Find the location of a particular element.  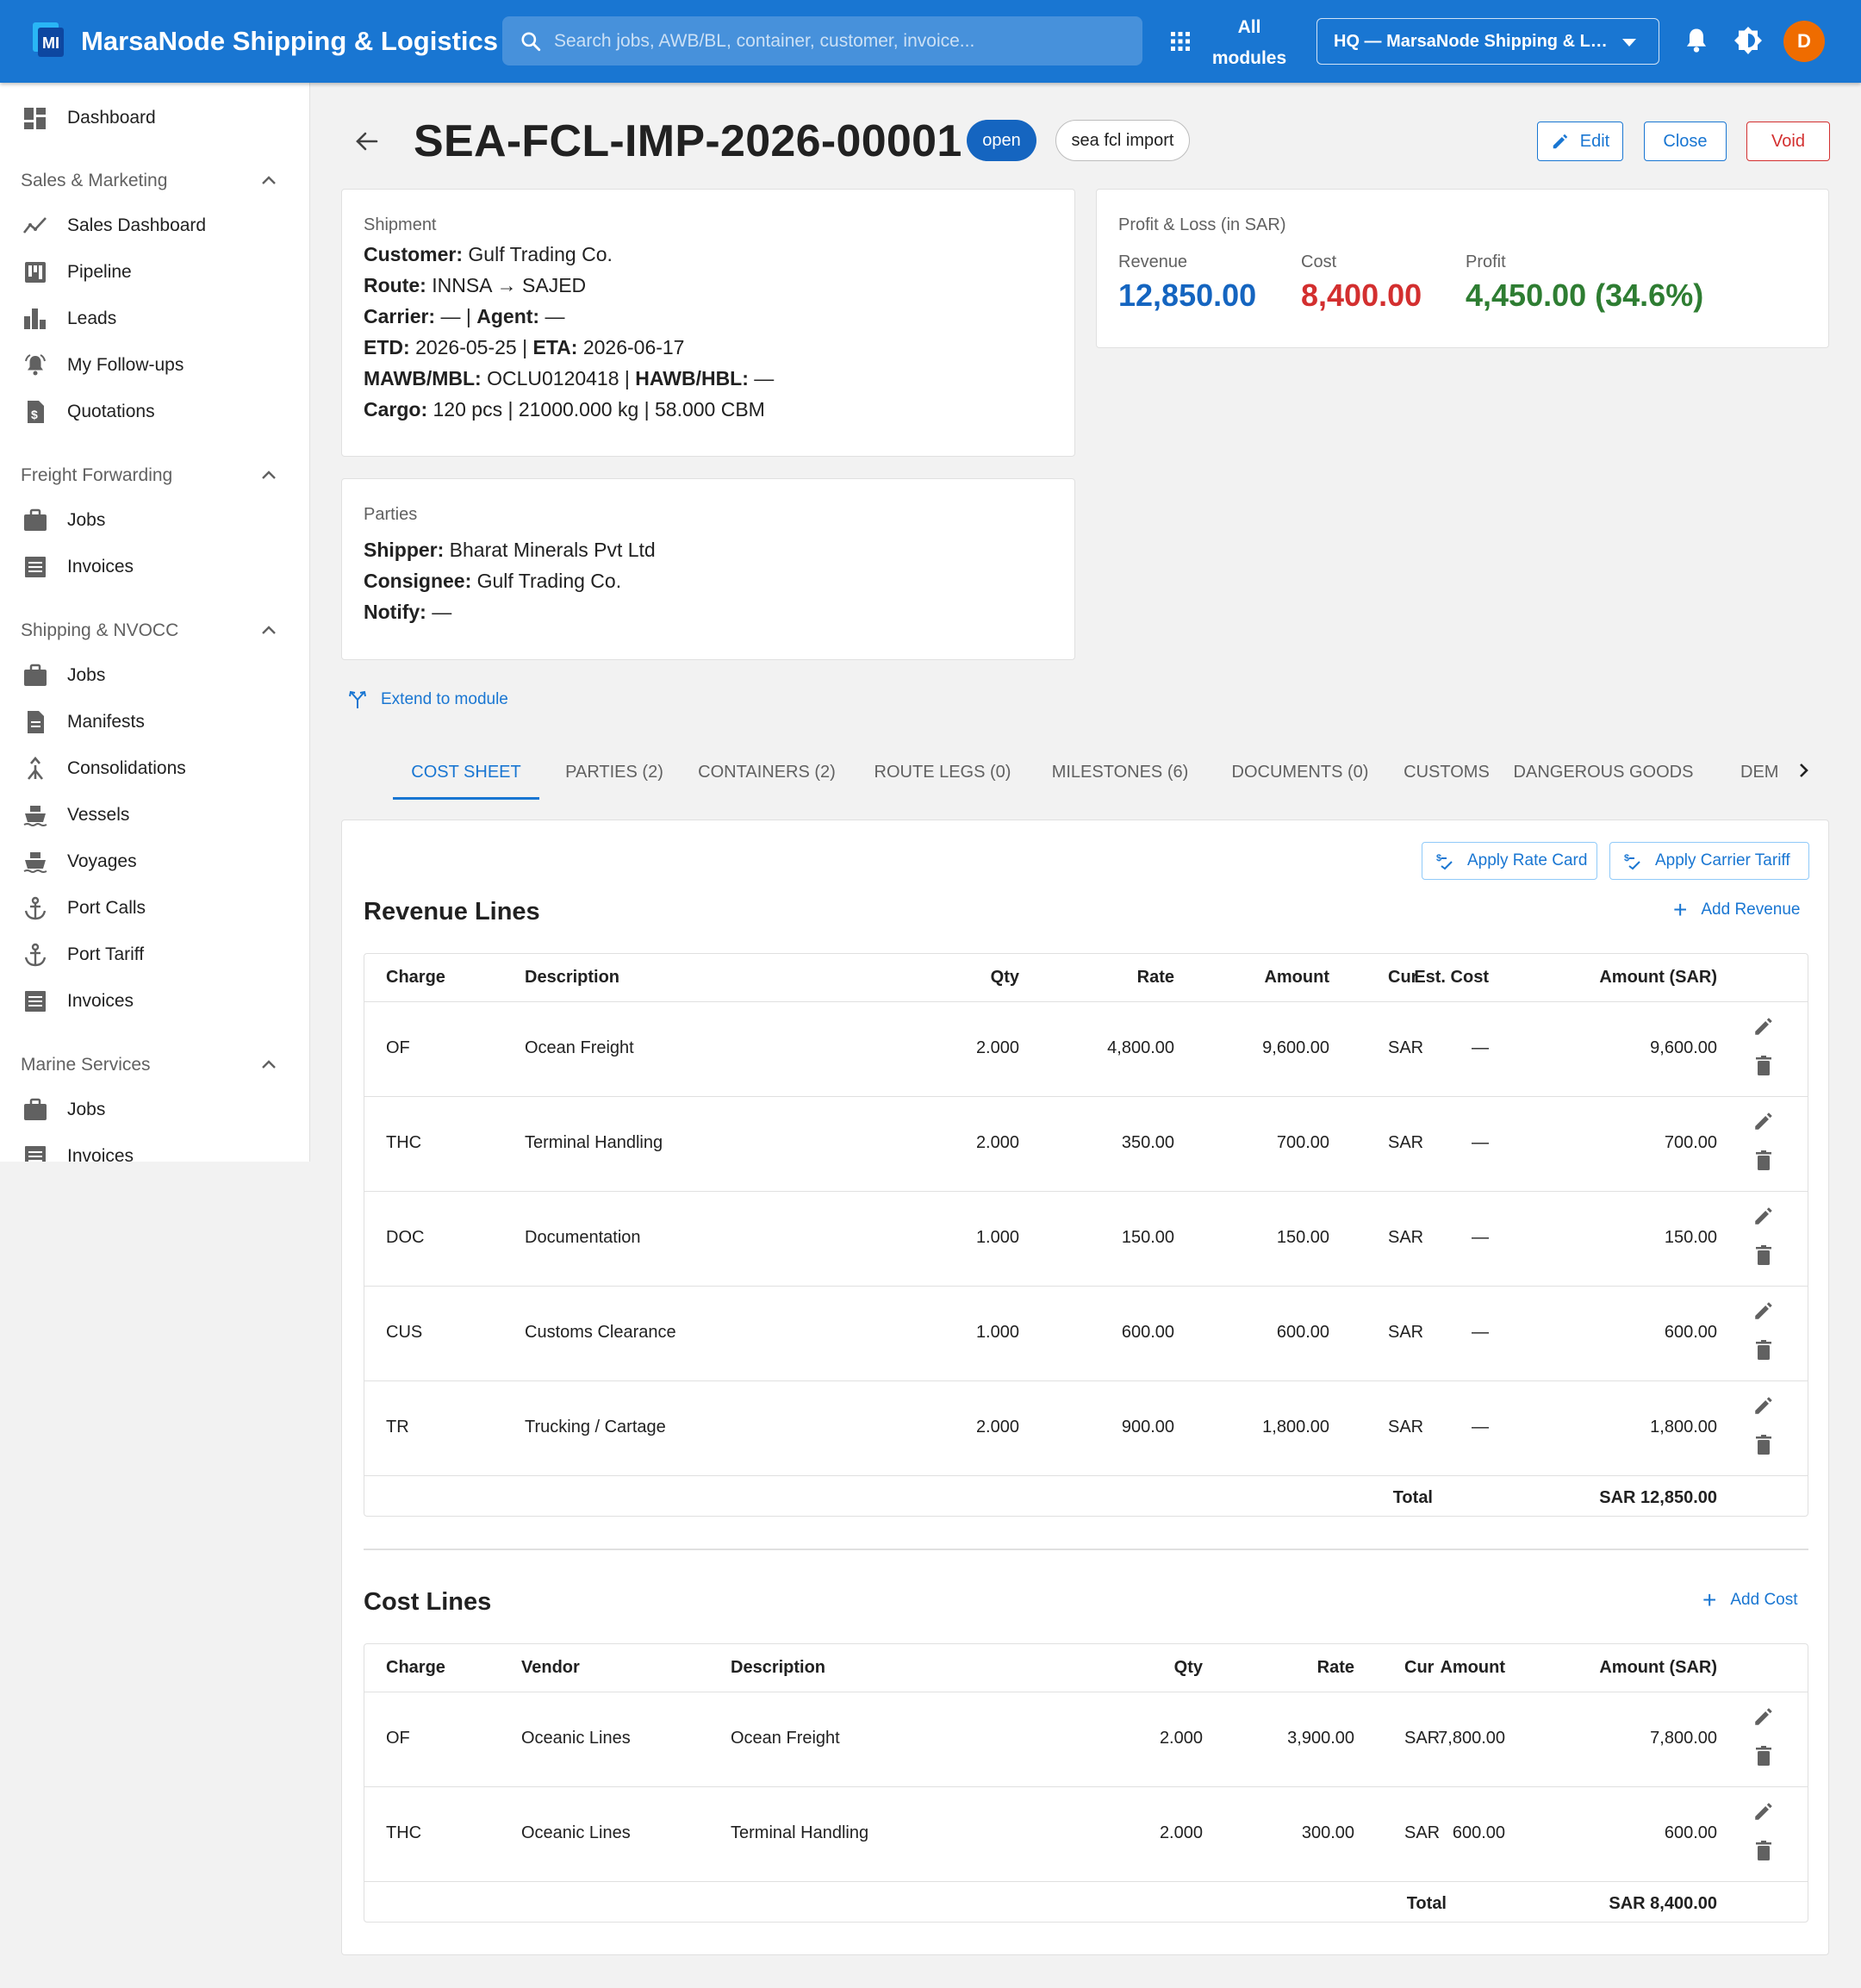

profit-loss-title: Profit & Loss (in SAR) is located at coordinates (1202, 224).